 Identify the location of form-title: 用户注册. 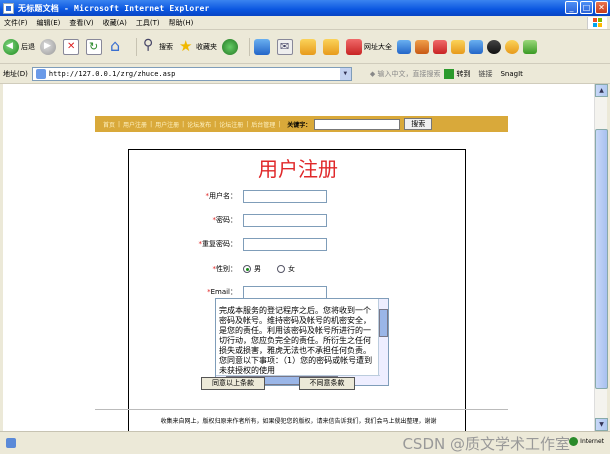
(298, 169).